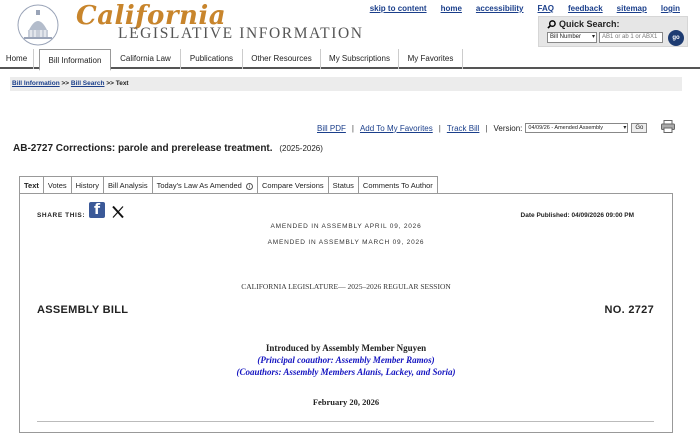 Image resolution: width=700 pixels, height=433 pixels. Describe the element at coordinates (346, 402) in the screenshot. I see `introduced-date: February 20, 2026` at that location.